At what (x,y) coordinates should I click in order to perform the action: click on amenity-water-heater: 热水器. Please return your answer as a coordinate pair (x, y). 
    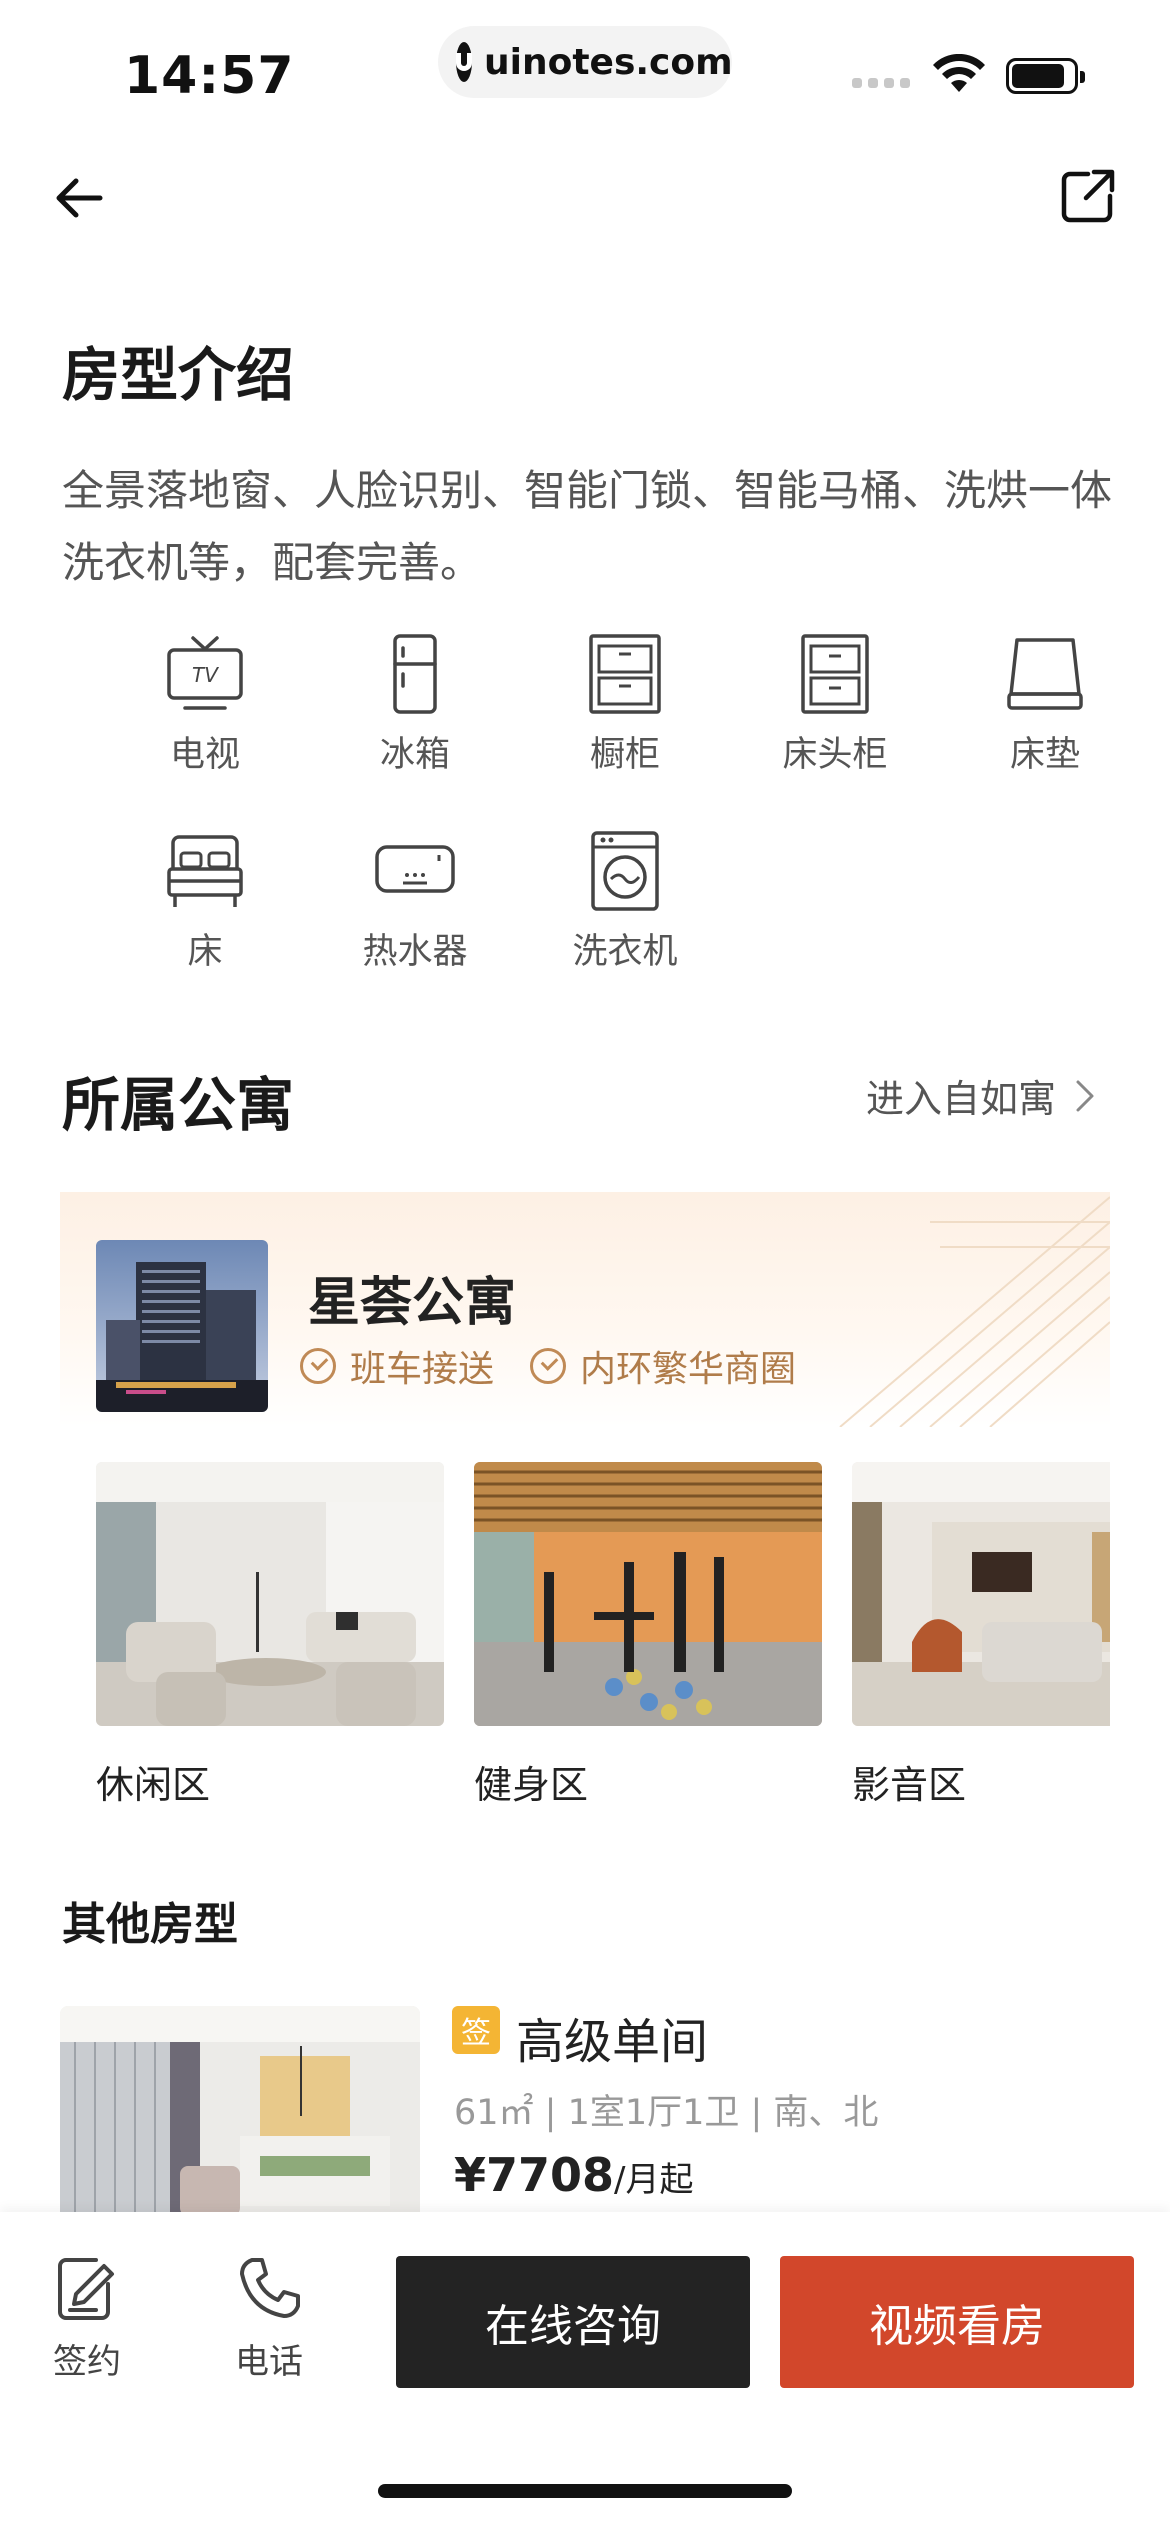
    Looking at the image, I should click on (415, 901).